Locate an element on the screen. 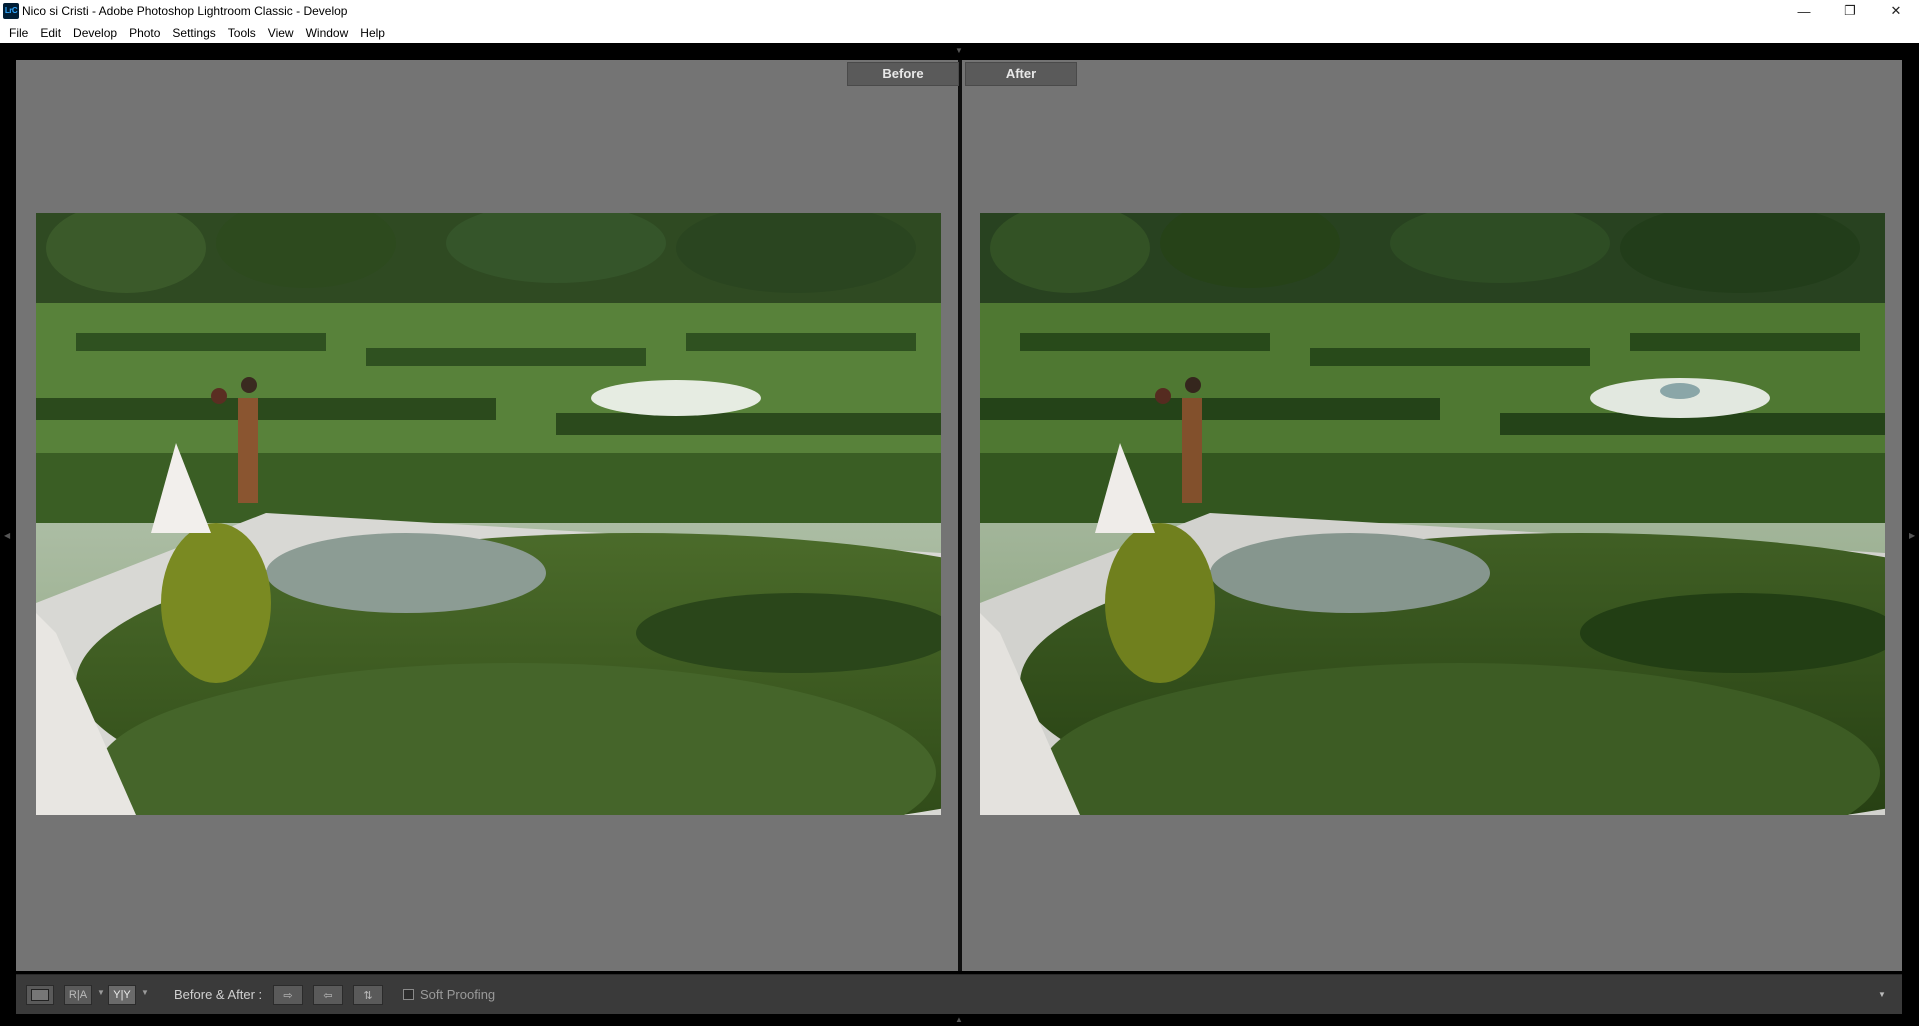 The width and height of the screenshot is (1919, 1026). yy-label: Y|Y is located at coordinates (122, 995).